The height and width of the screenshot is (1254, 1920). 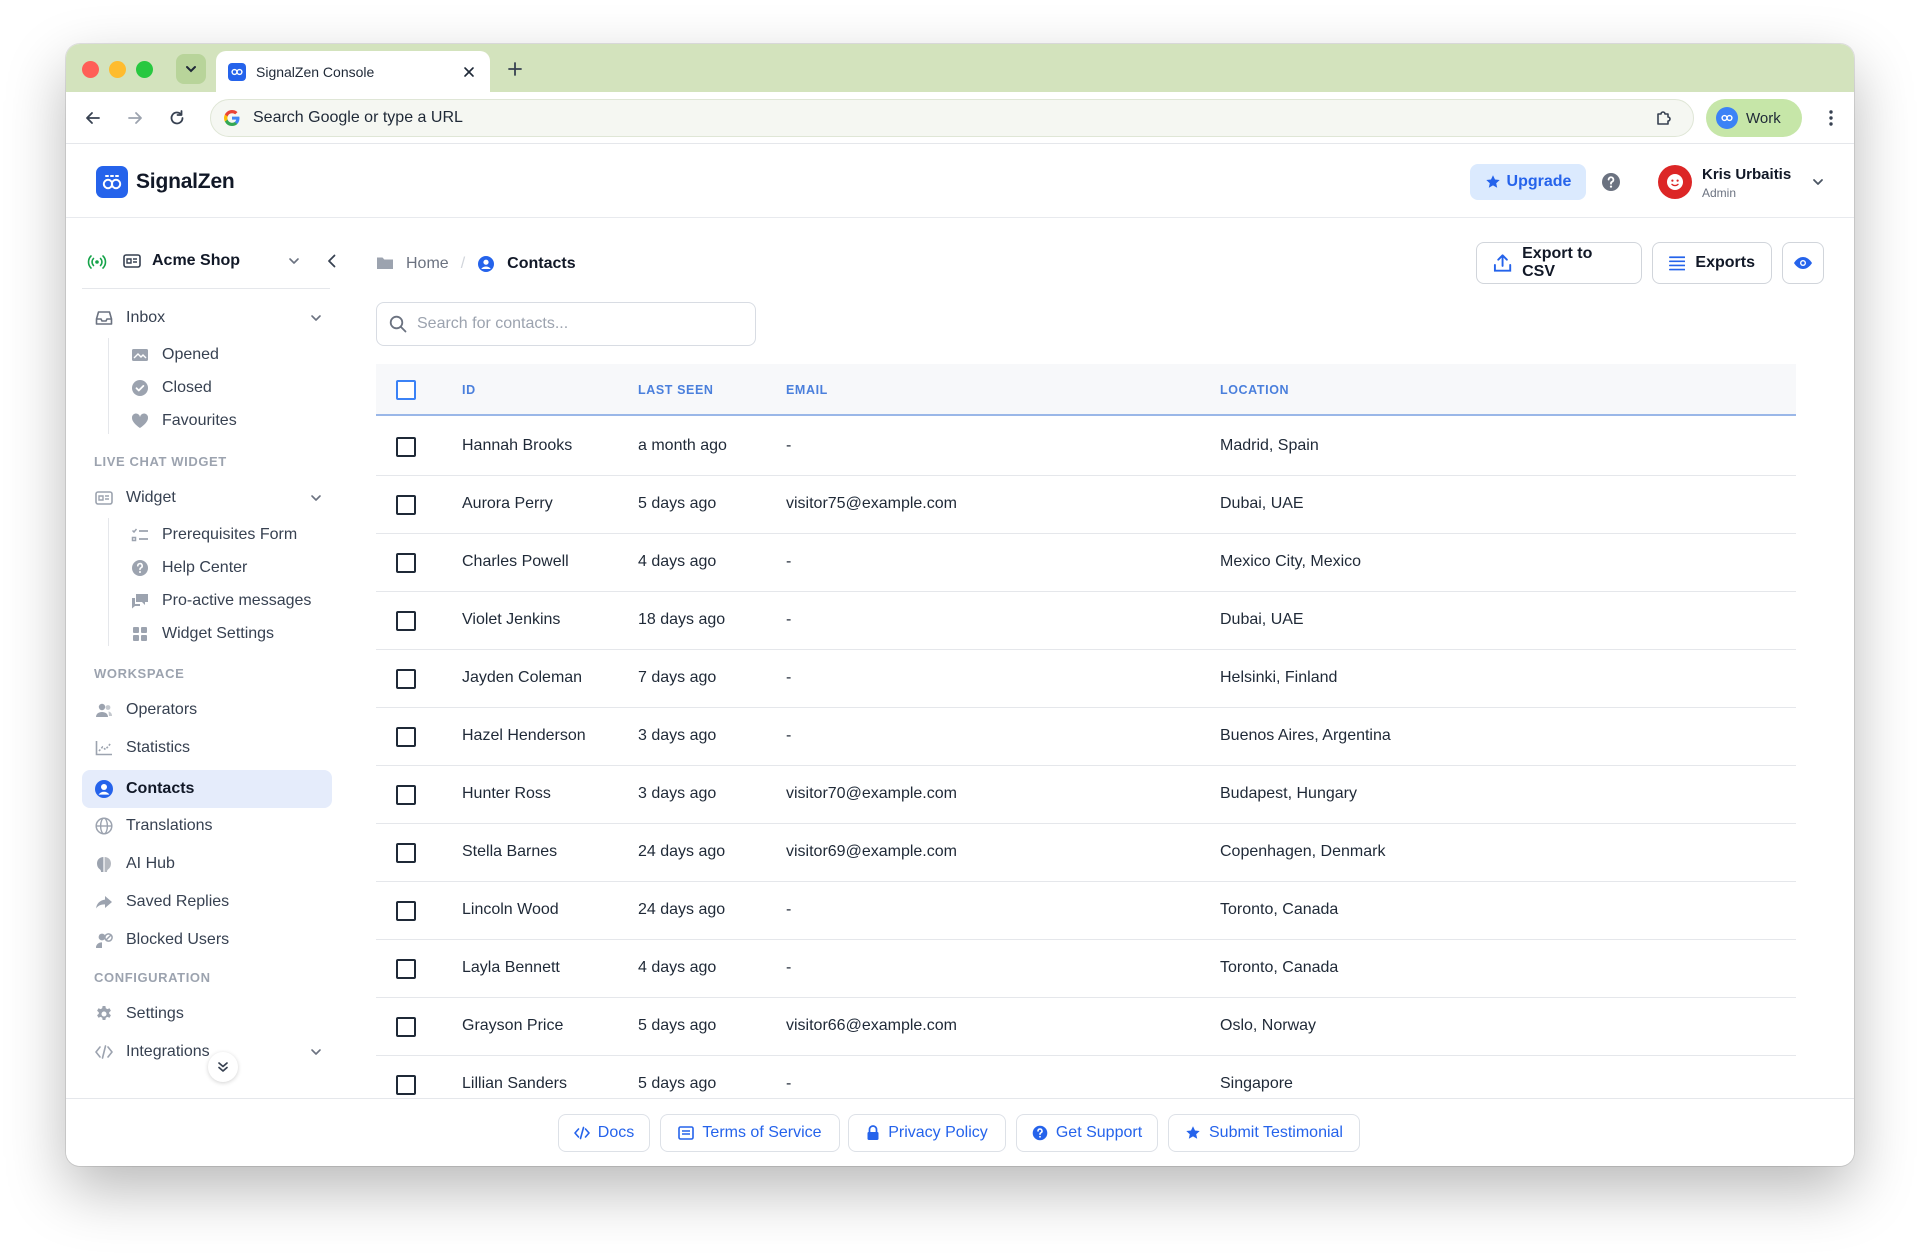 What do you see at coordinates (177, 118) in the screenshot?
I see `reload-button` at bounding box center [177, 118].